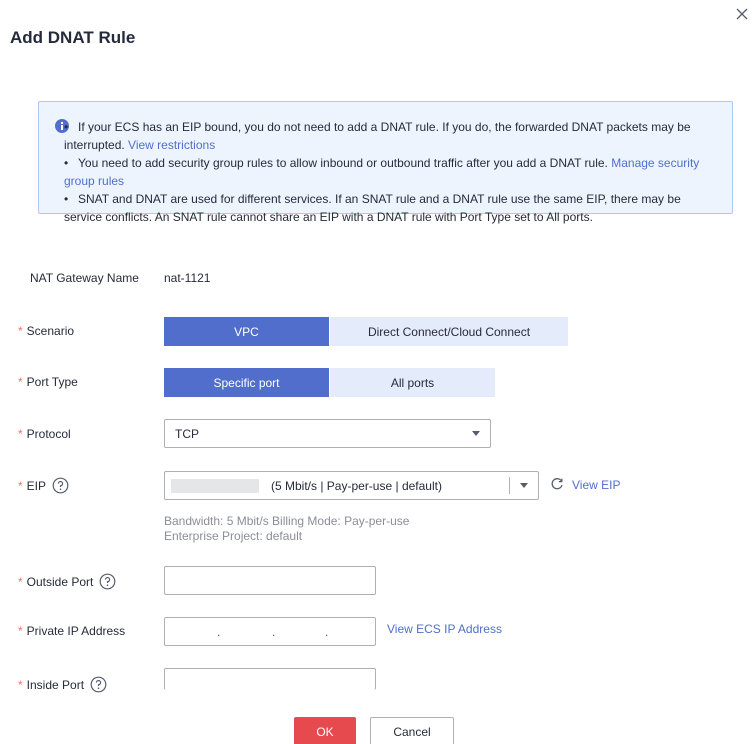  I want to click on dialog-title: Add DNAT Rule, so click(73, 37).